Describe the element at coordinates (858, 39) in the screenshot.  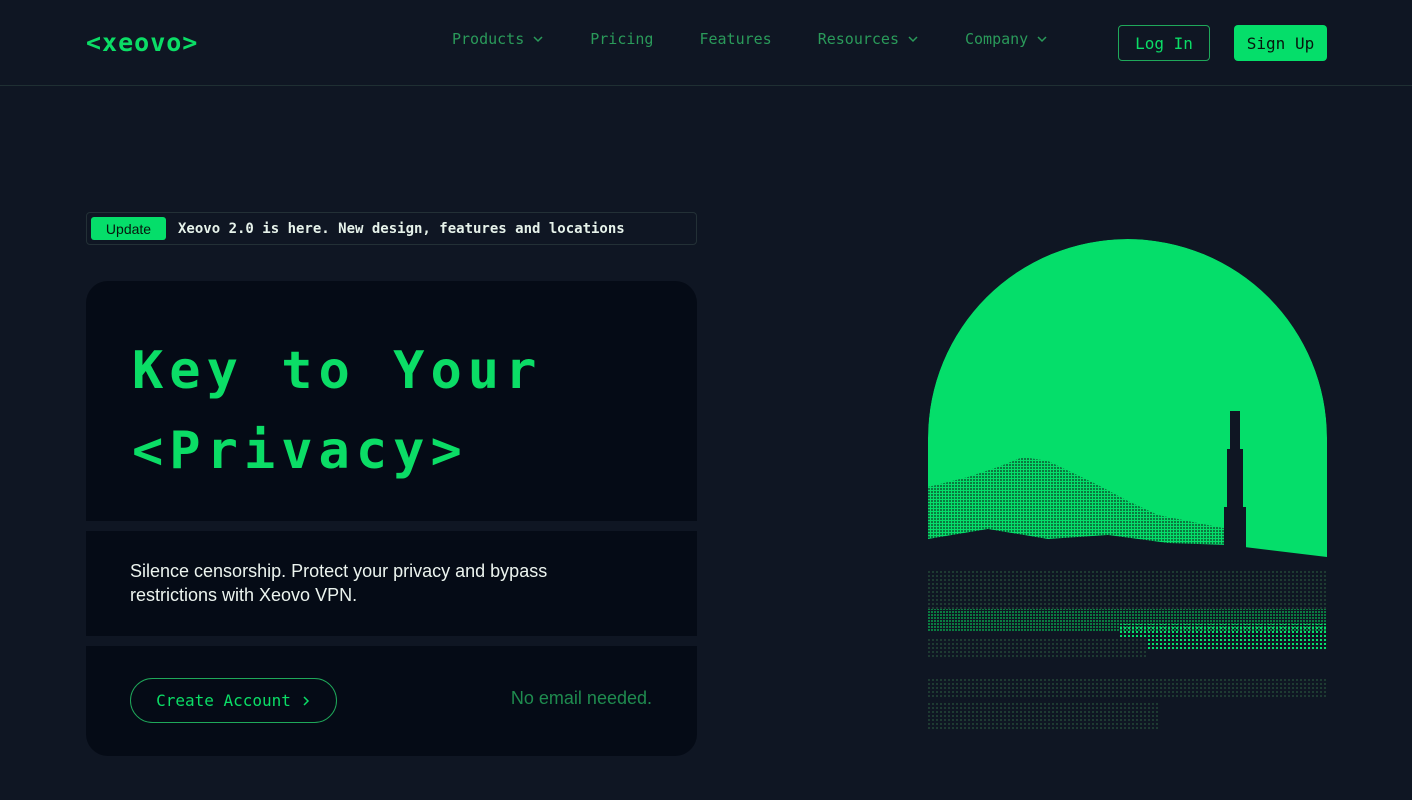
I see `nav-item-label: Resources` at that location.